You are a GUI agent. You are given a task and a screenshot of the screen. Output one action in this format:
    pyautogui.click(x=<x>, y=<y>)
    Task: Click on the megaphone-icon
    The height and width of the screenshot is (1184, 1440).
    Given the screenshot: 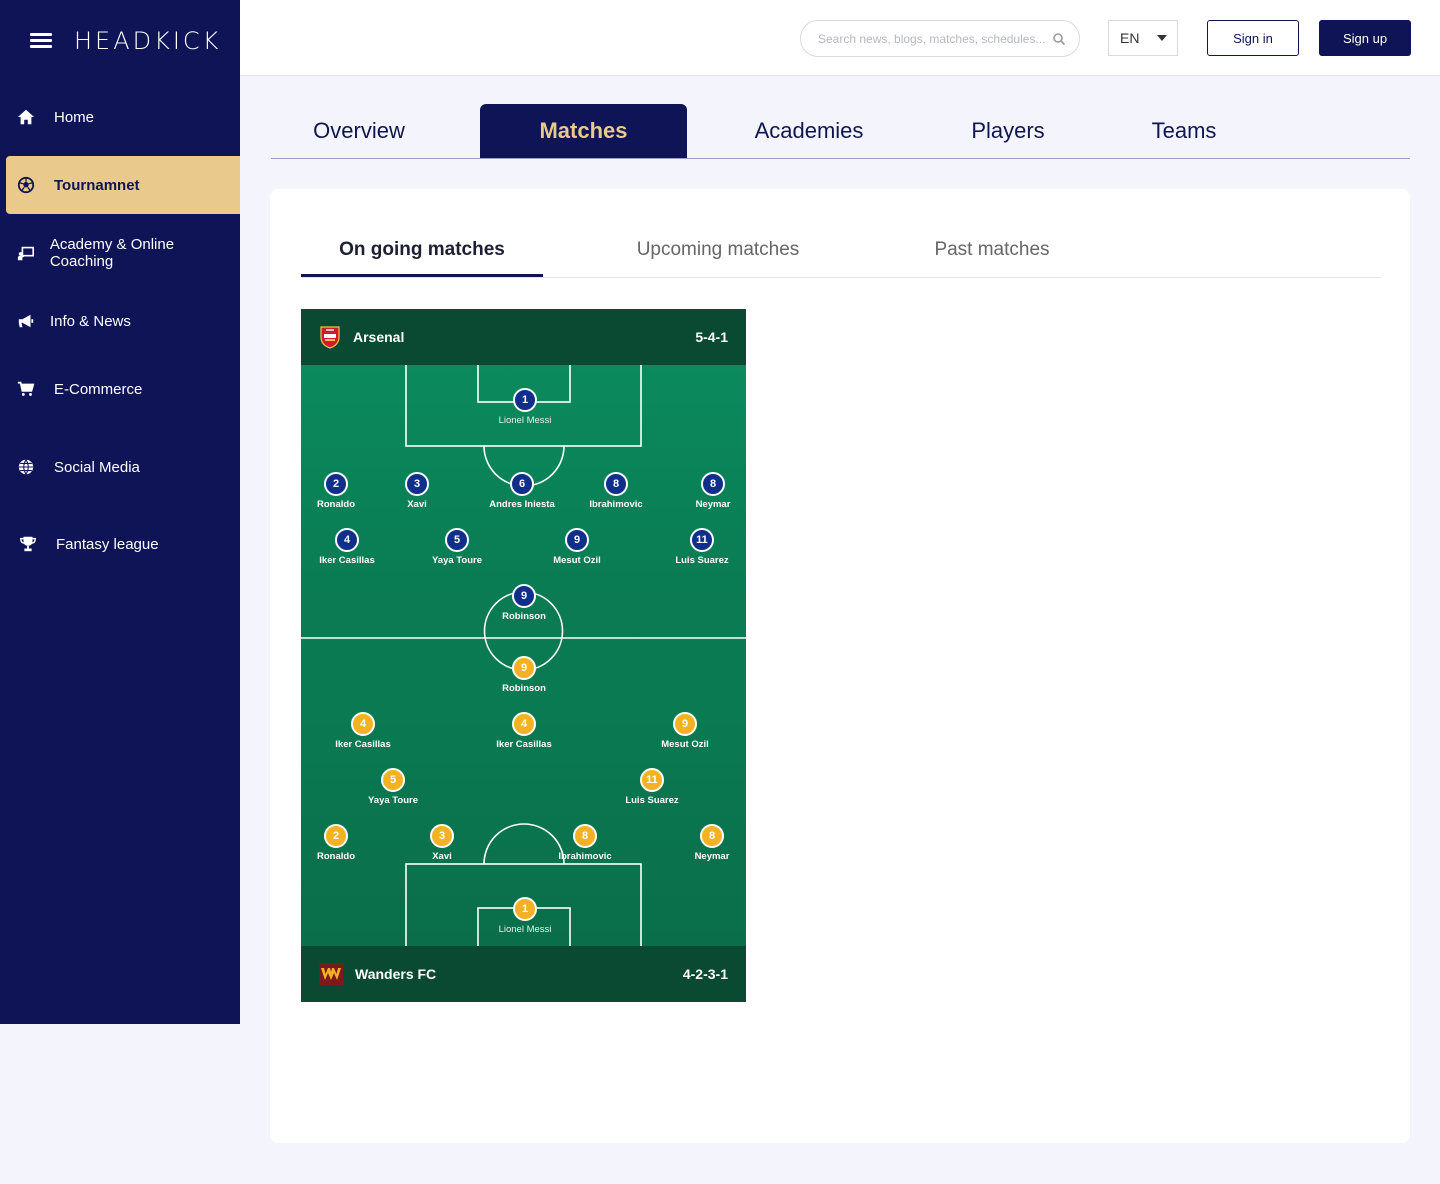 What is the action you would take?
    pyautogui.click(x=26, y=321)
    